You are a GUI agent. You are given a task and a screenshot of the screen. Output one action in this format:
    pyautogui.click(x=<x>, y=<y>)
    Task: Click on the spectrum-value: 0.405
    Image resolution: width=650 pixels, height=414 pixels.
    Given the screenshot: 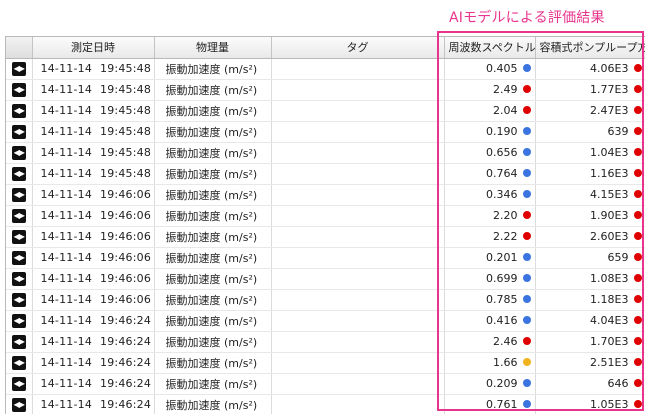 What is the action you would take?
    pyautogui.click(x=502, y=68)
    